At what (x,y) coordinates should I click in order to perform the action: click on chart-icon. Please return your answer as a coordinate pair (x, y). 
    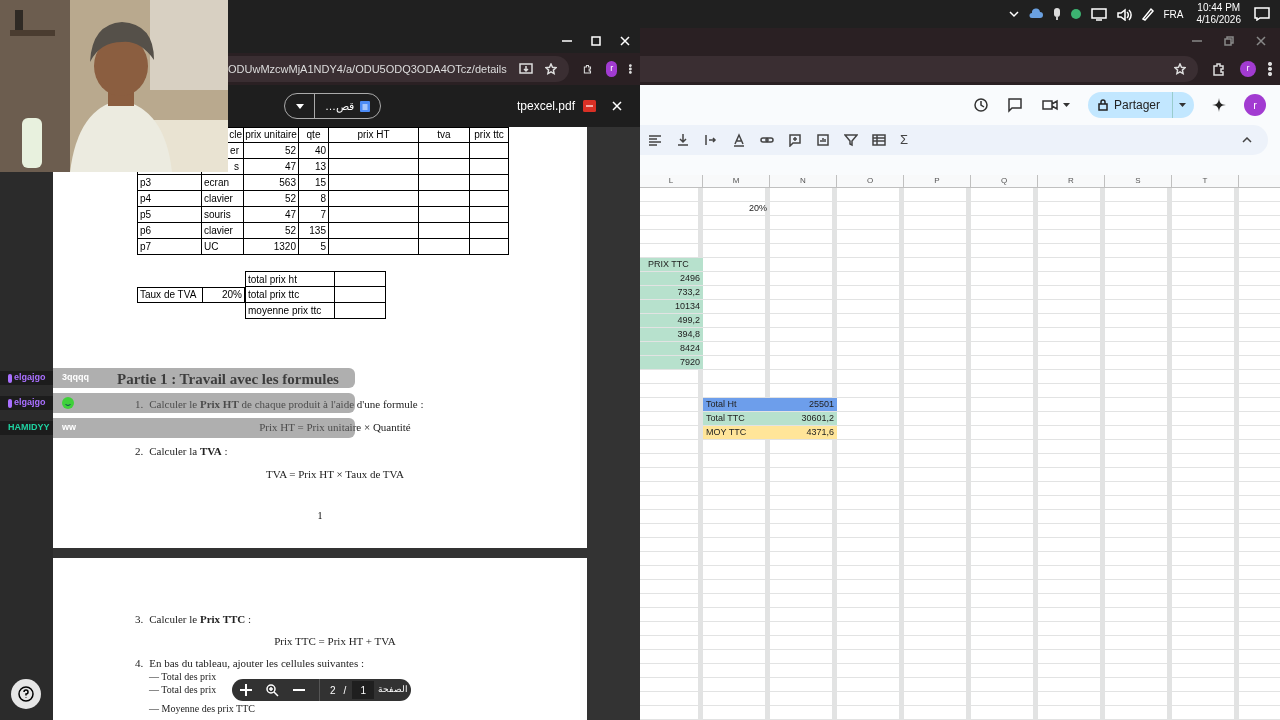
    Looking at the image, I should click on (823, 140).